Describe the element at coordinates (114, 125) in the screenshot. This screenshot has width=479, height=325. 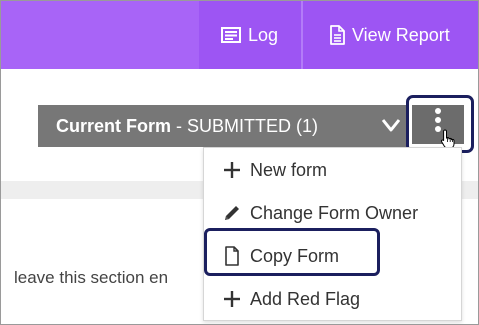
I see `form-bar-title: Current Form` at that location.